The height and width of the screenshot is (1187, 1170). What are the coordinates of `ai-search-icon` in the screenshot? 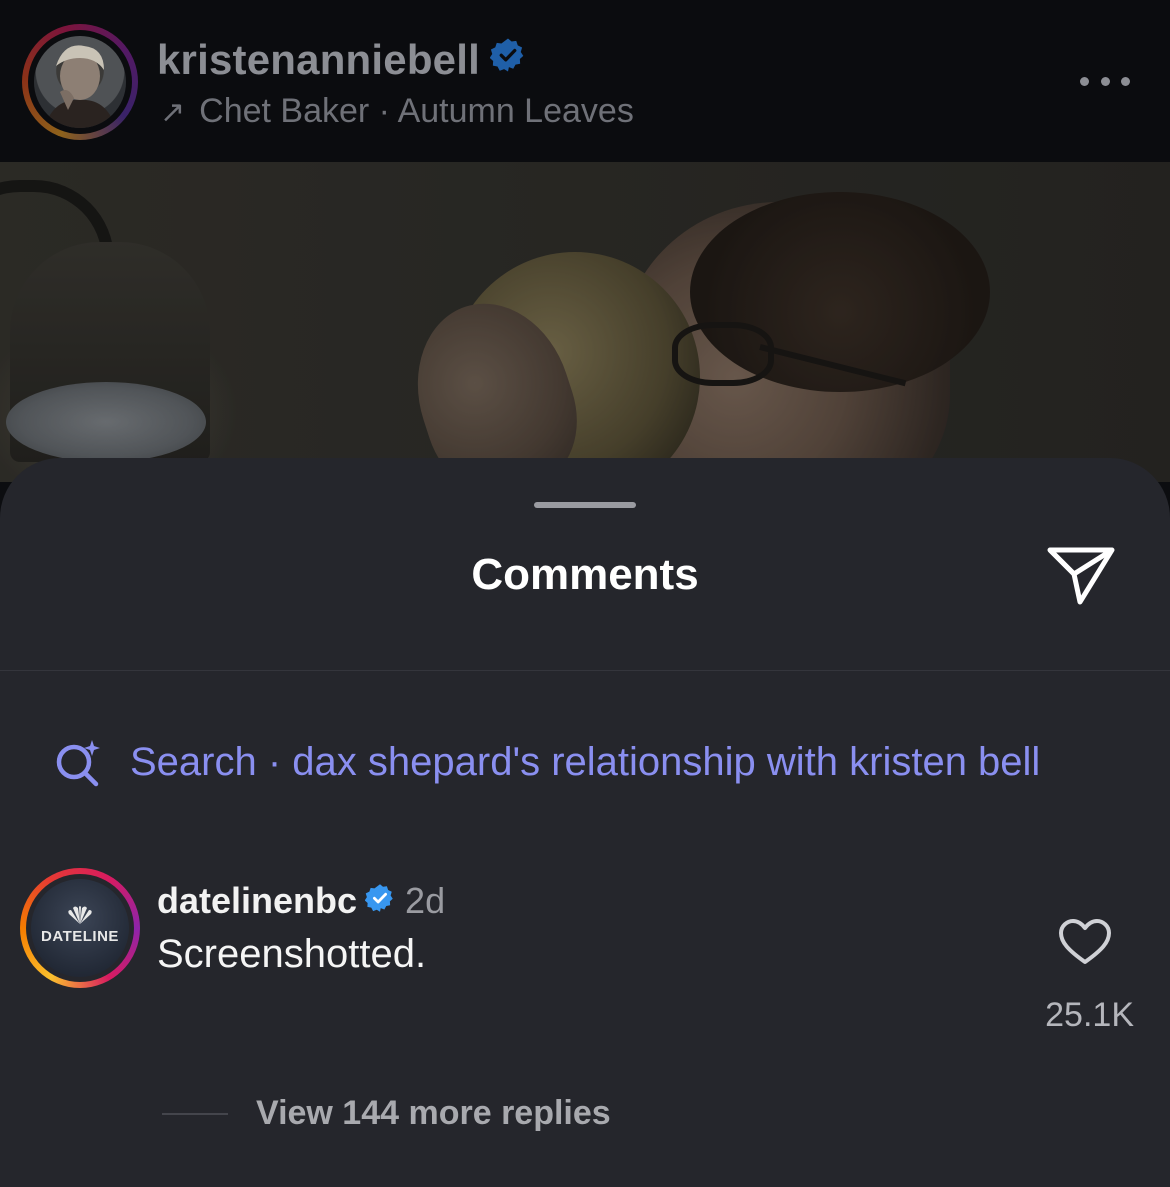 It's located at (78, 763).